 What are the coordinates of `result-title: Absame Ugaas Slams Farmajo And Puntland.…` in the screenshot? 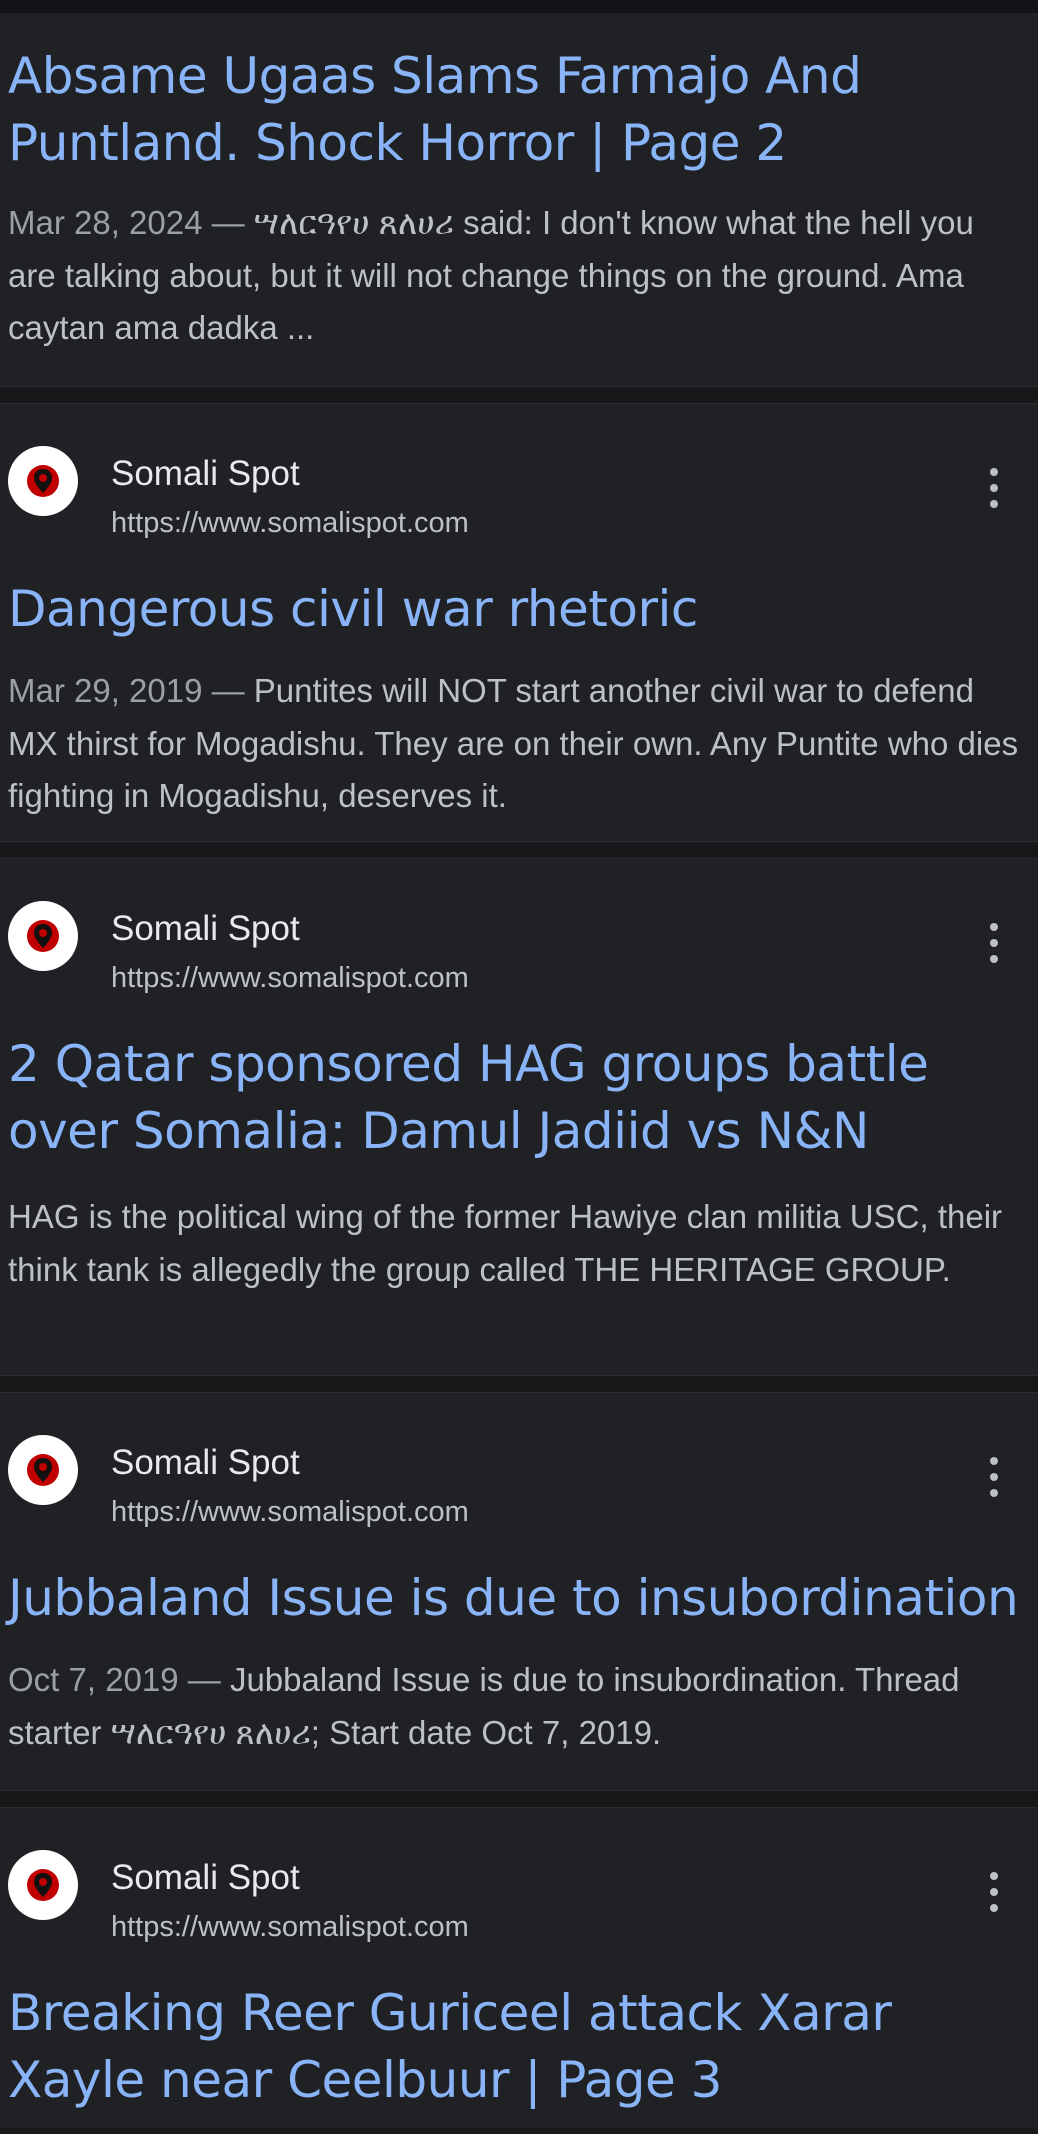 It's located at (519, 110).